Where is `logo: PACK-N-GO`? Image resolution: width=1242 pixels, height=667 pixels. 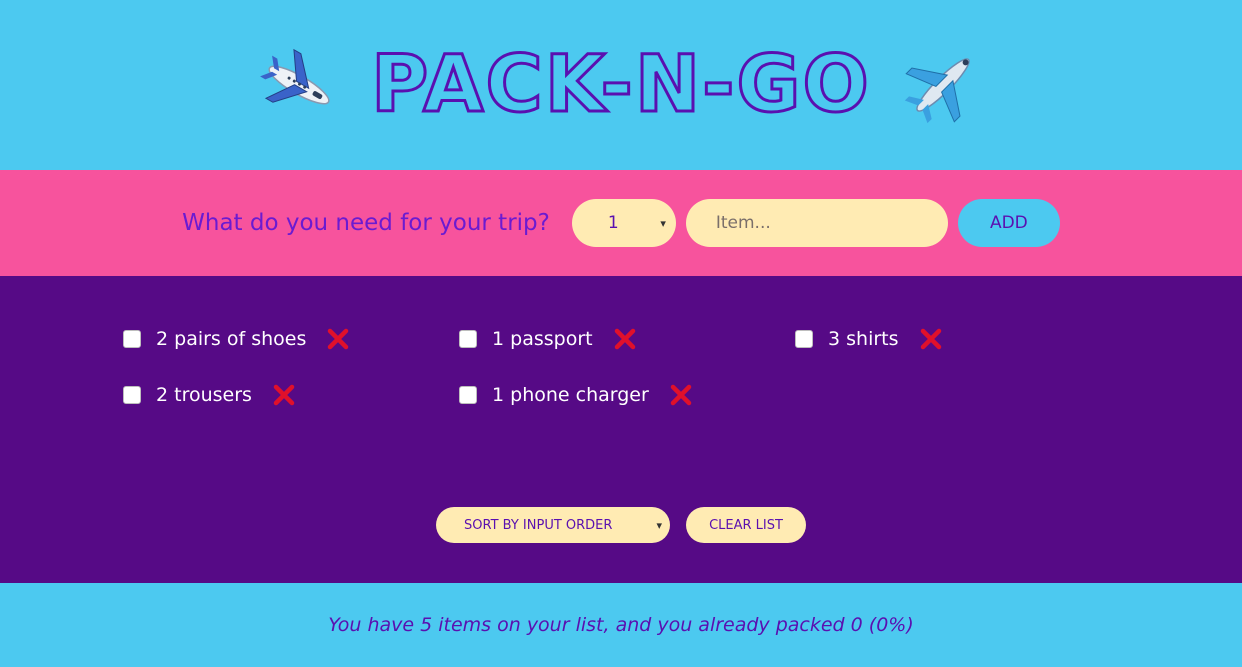 logo: PACK-N-GO is located at coordinates (621, 85).